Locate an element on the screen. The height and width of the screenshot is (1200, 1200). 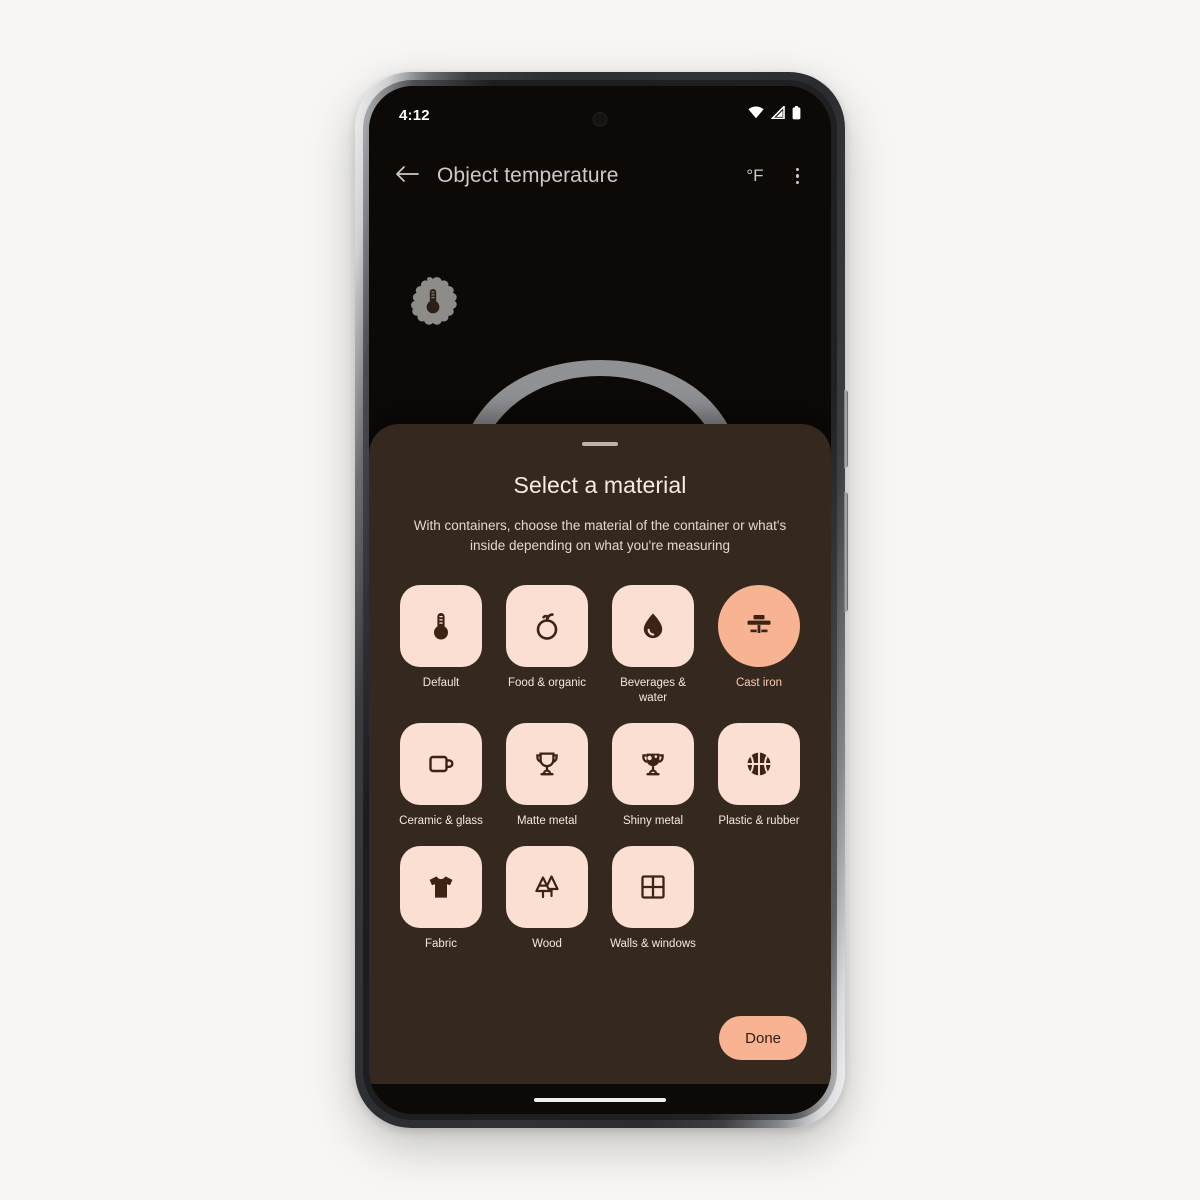
app-bar: Object temperature °F is located at coordinates (600, 176).